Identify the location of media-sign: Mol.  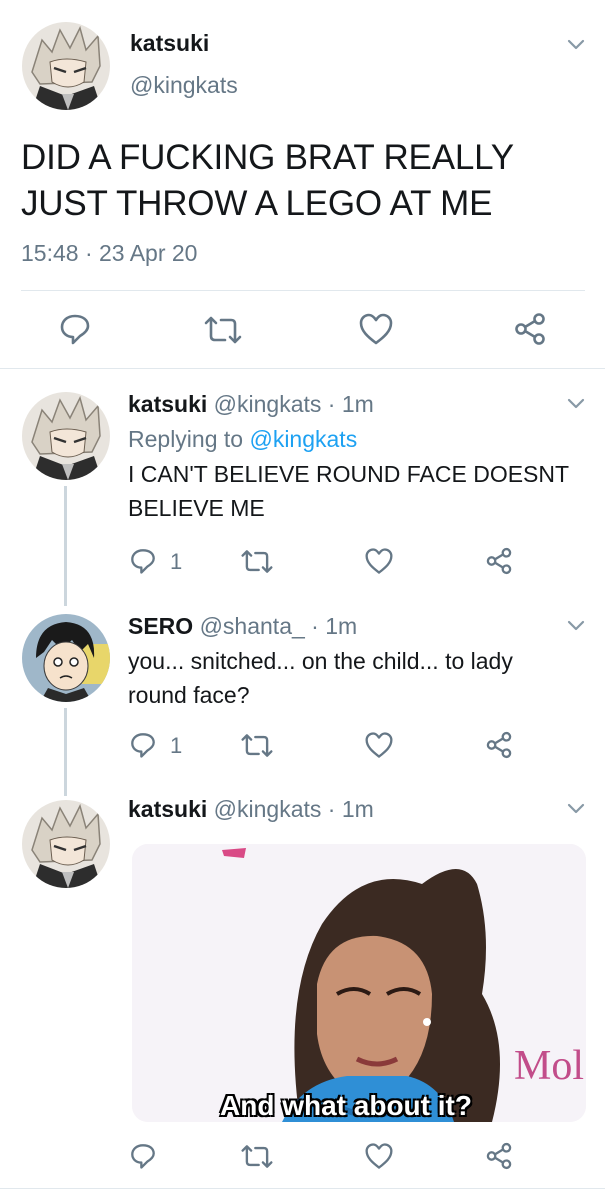
(549, 1066).